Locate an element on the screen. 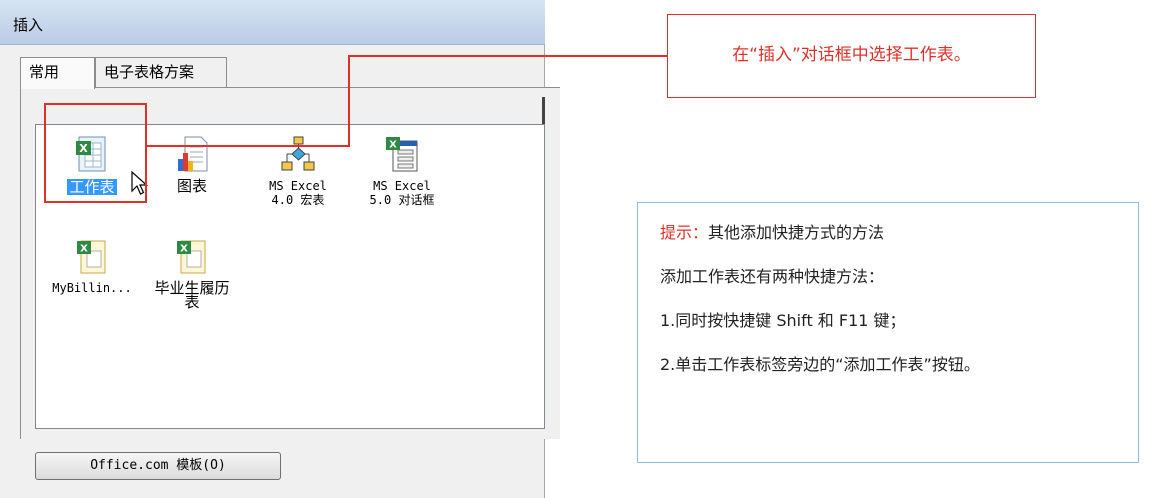 This screenshot has height=498, width=1159. tip-line-1: 添加工作表还有两种快捷方法： is located at coordinates (772, 276).